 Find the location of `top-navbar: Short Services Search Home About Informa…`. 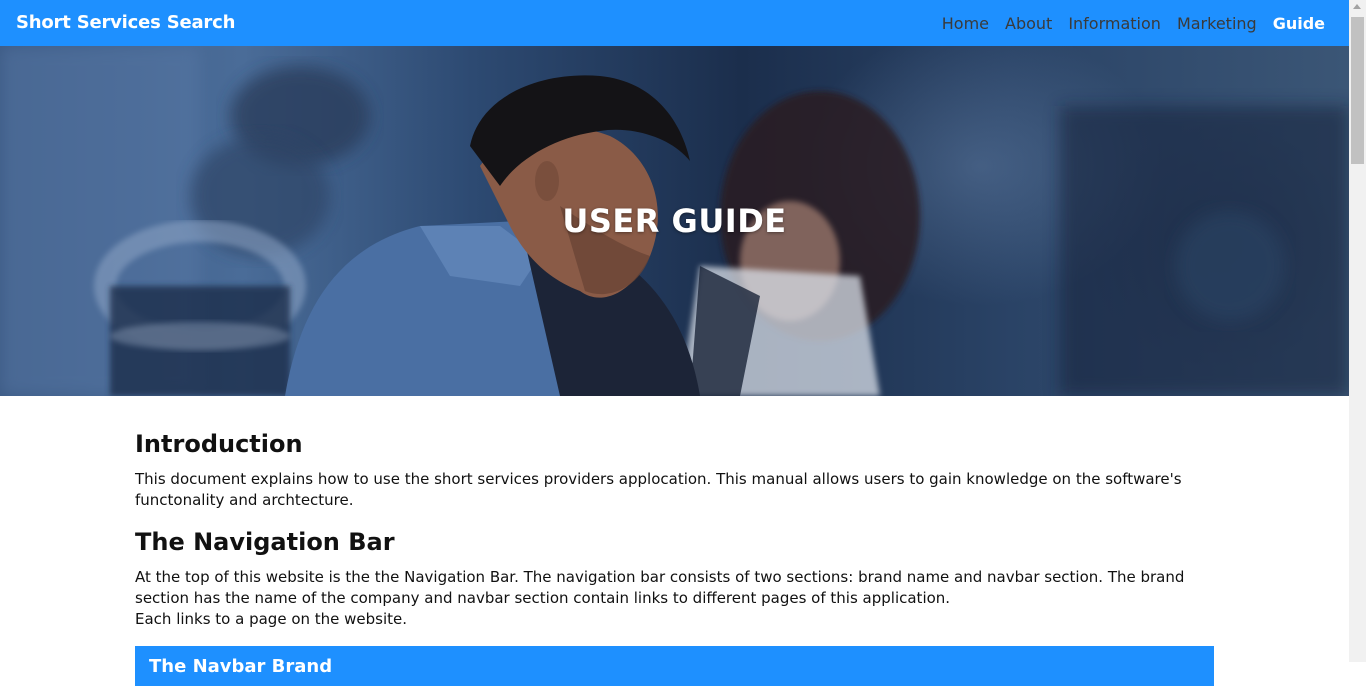

top-navbar: Short Services Search Home About Informa… is located at coordinates (674, 23).